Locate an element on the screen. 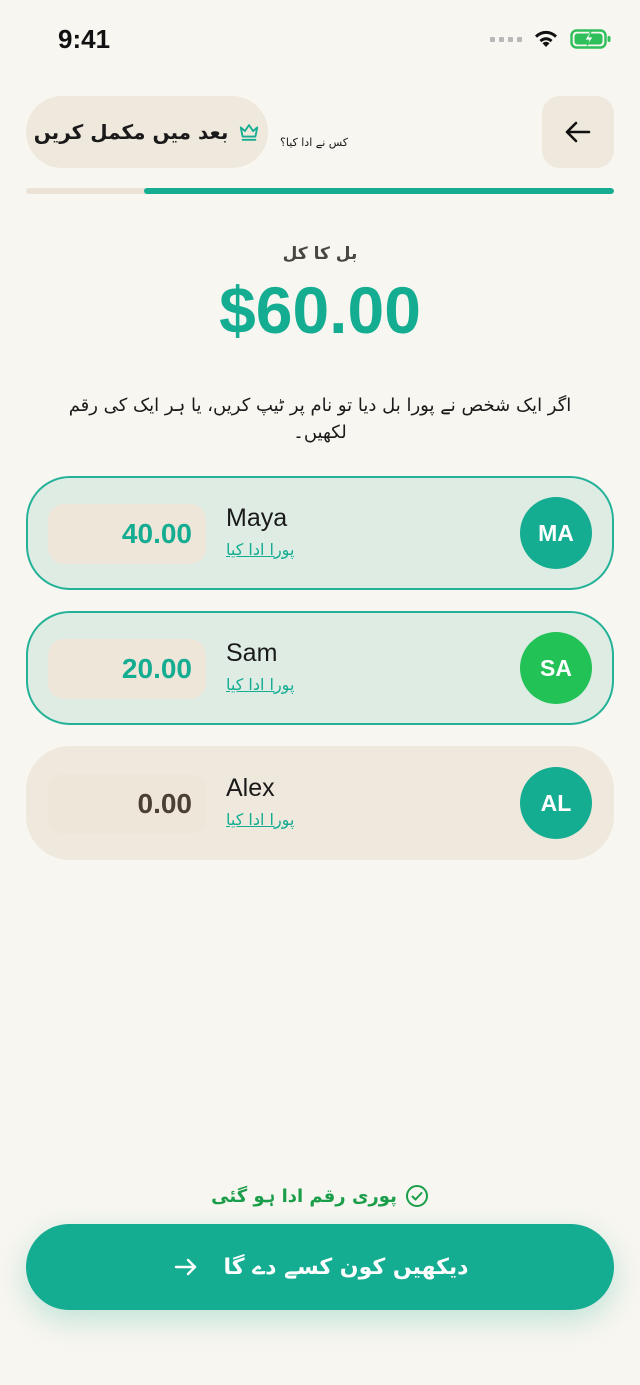 The width and height of the screenshot is (640, 1385). see-who-owes-button: دیکھیں کون کسے دے گا is located at coordinates (320, 1267).